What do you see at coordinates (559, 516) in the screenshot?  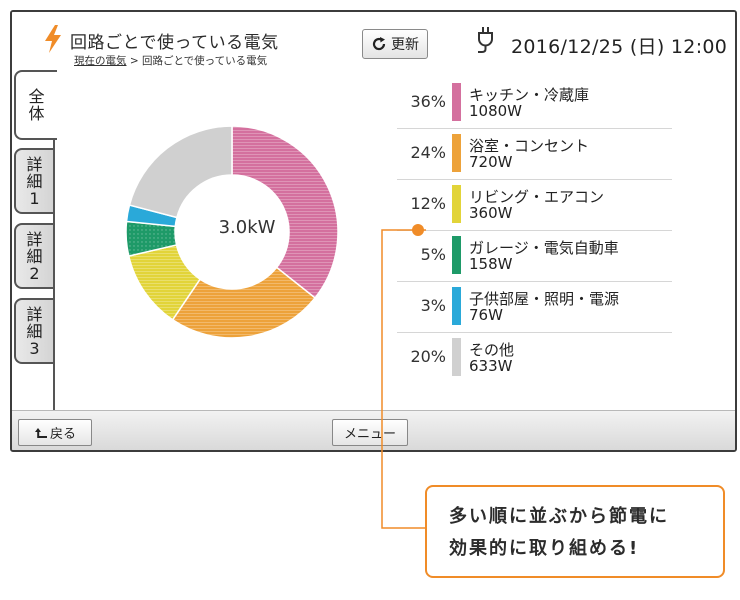 I see `callout-line-1: 多い順に並ぶから節電に` at bounding box center [559, 516].